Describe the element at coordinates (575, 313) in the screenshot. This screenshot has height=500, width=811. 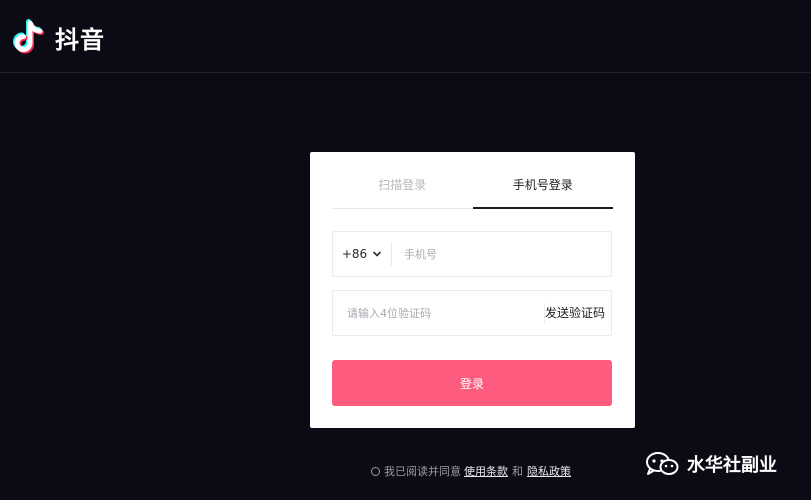
I see `send-code-button: 发送验证码` at that location.